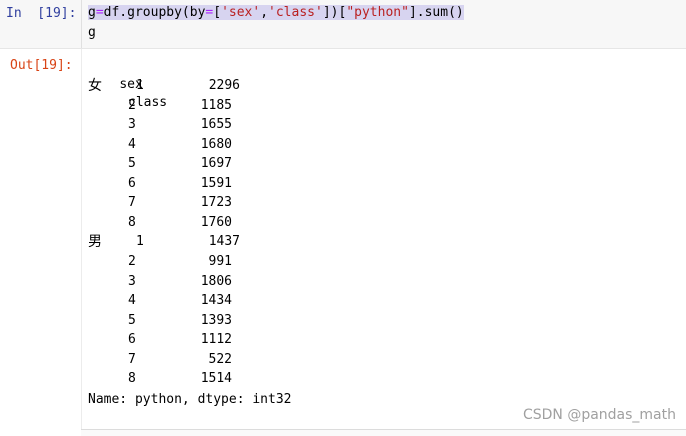 Image resolution: width=686 pixels, height=436 pixels. Describe the element at coordinates (188, 223) in the screenshot. I see `table-row: 8 1760` at that location.